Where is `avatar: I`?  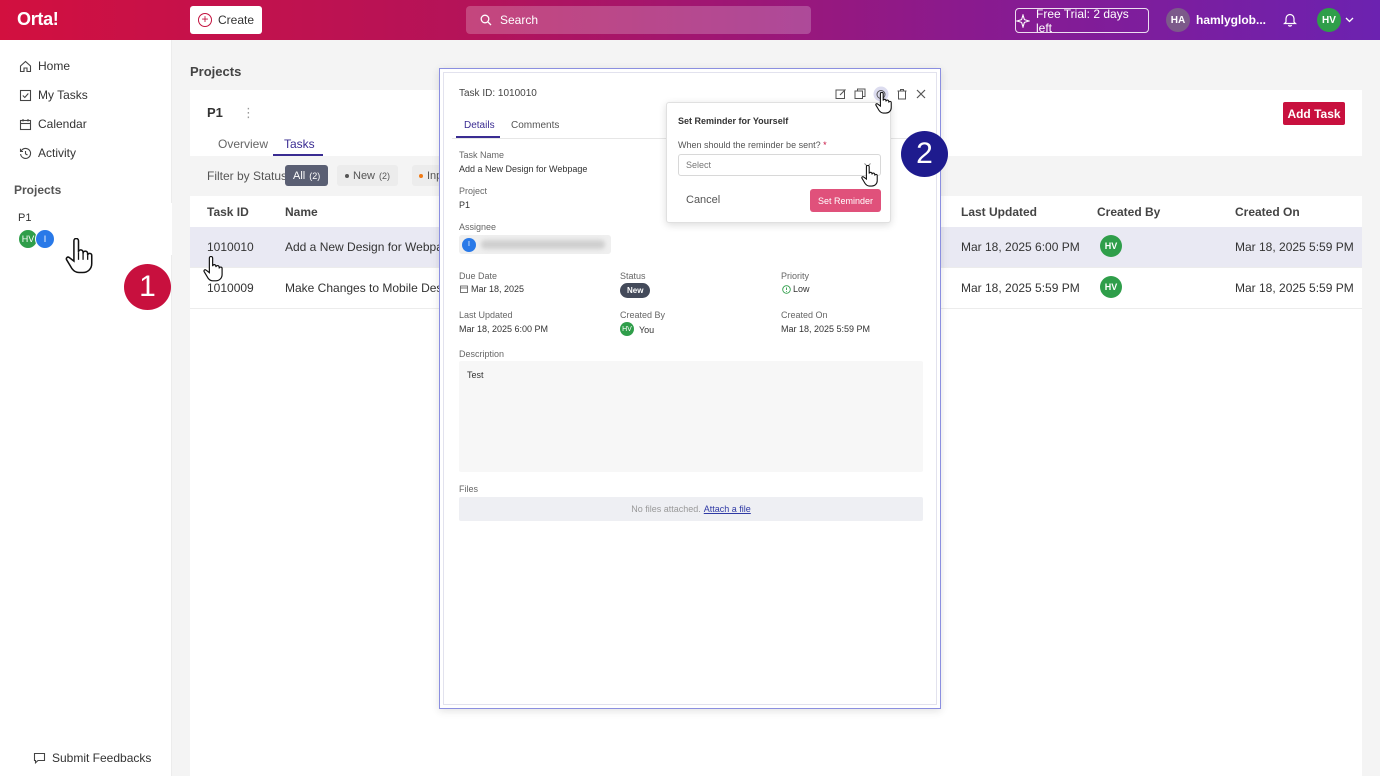 avatar: I is located at coordinates (45, 239).